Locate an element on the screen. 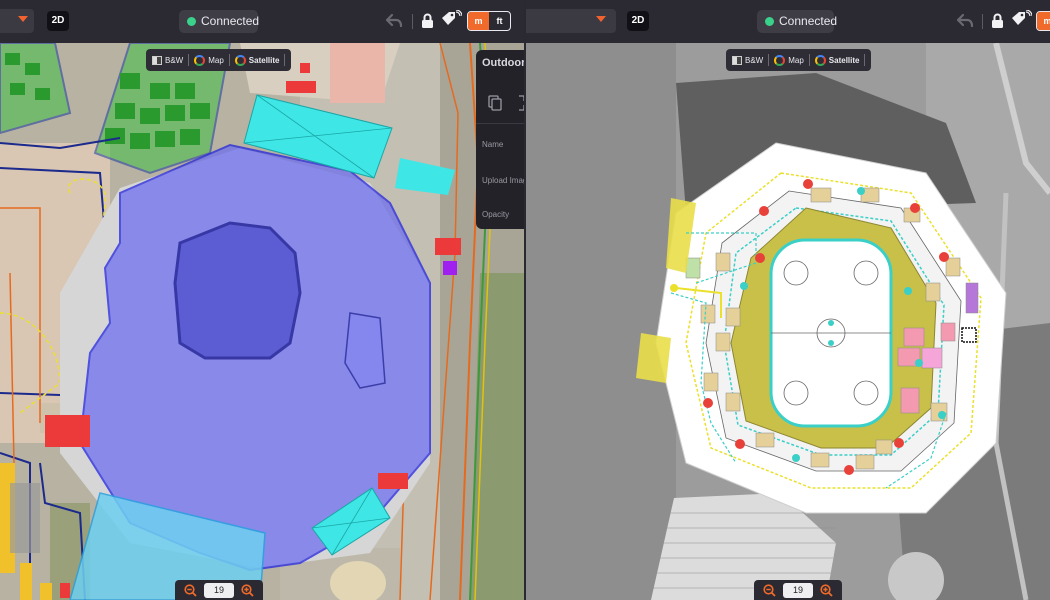 The height and width of the screenshot is (600, 1050). copy-icon is located at coordinates (495, 103).